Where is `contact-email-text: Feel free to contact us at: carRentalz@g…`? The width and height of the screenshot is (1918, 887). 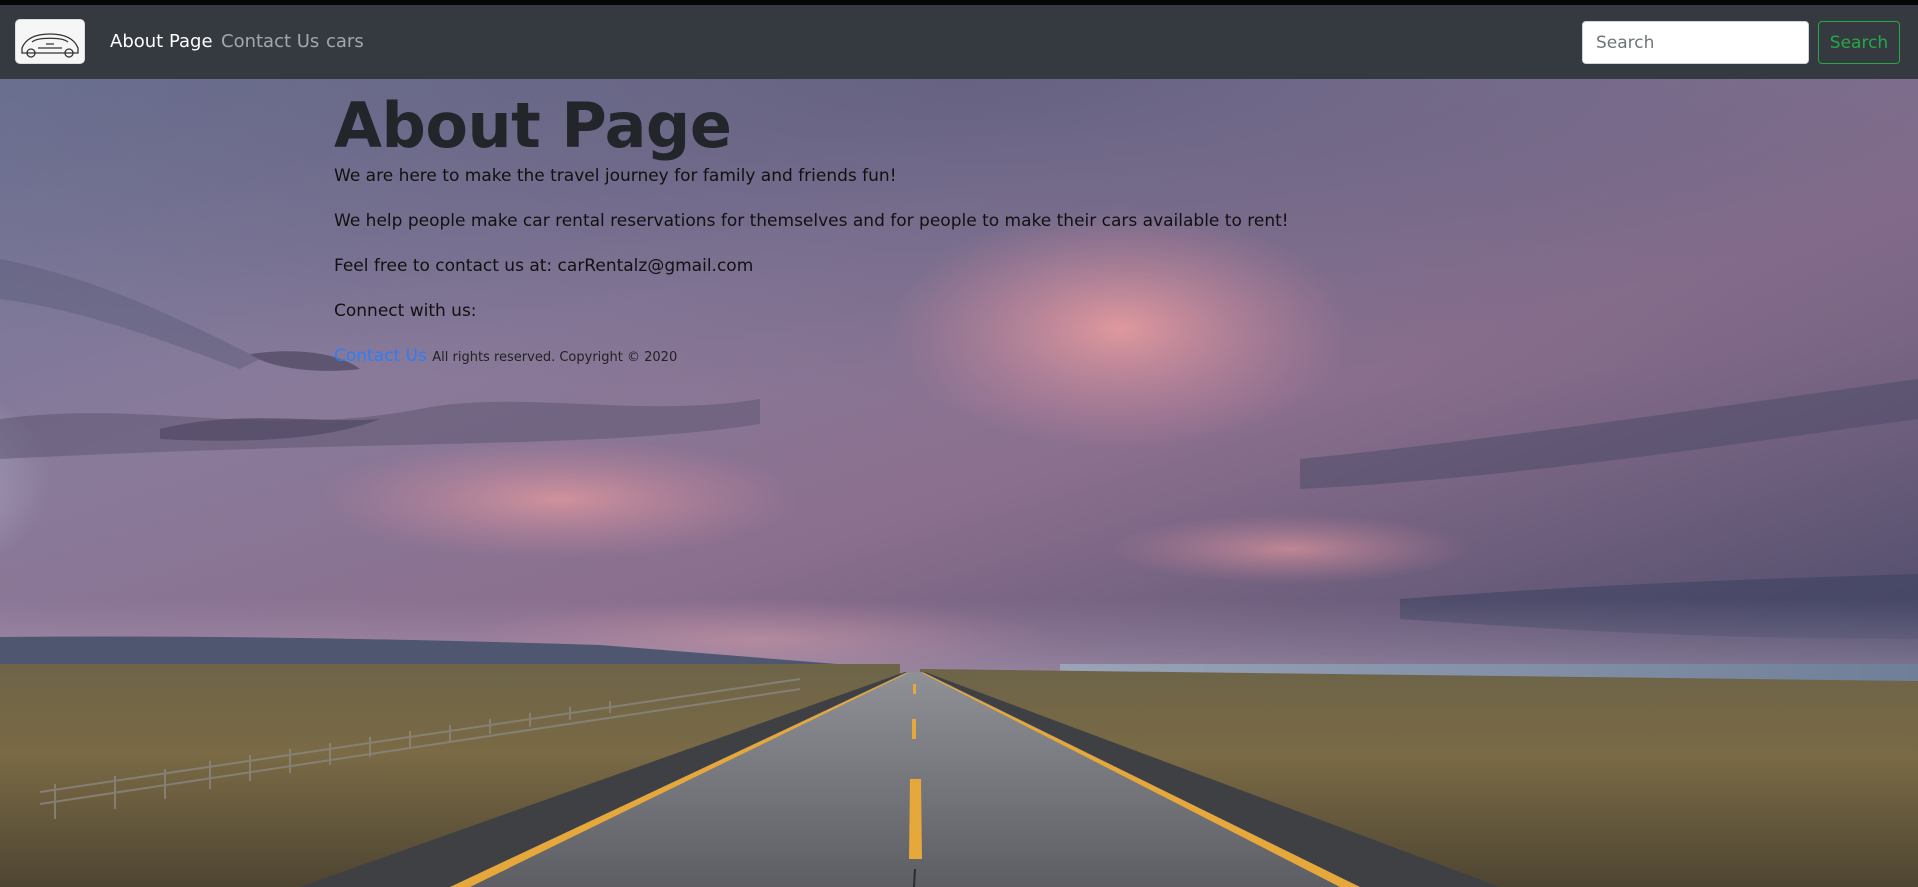 contact-email-text: Feel free to contact us at: carRentalz@g… is located at coordinates (544, 266).